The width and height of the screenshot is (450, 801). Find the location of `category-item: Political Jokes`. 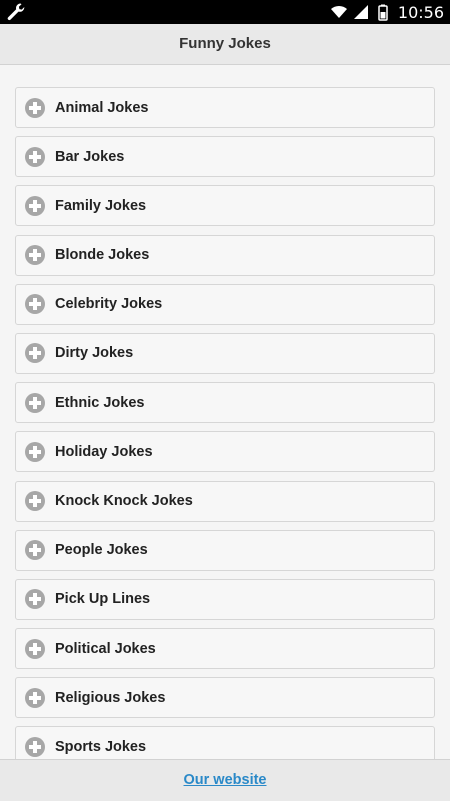

category-item: Political Jokes is located at coordinates (225, 649).